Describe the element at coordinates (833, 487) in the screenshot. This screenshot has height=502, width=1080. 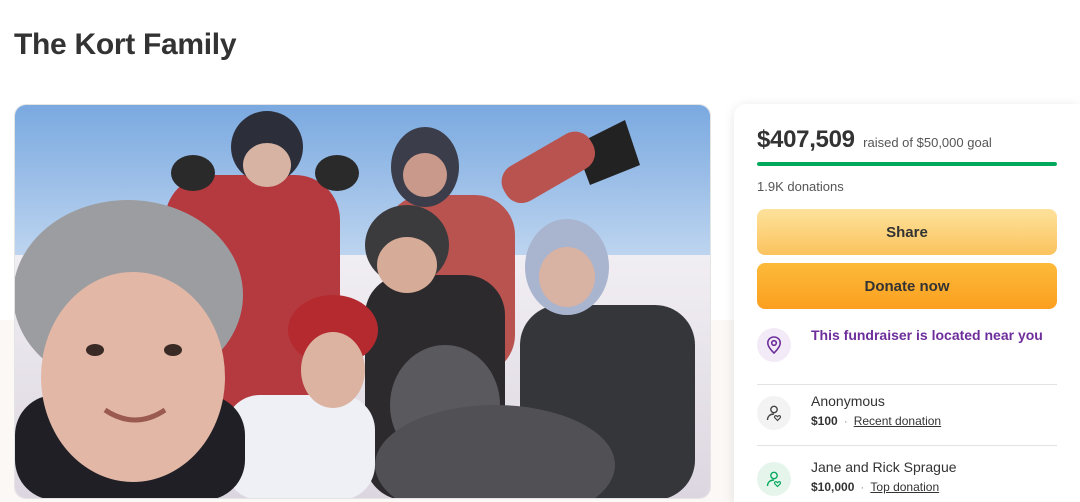
I see `donor-amount: $10,000` at that location.